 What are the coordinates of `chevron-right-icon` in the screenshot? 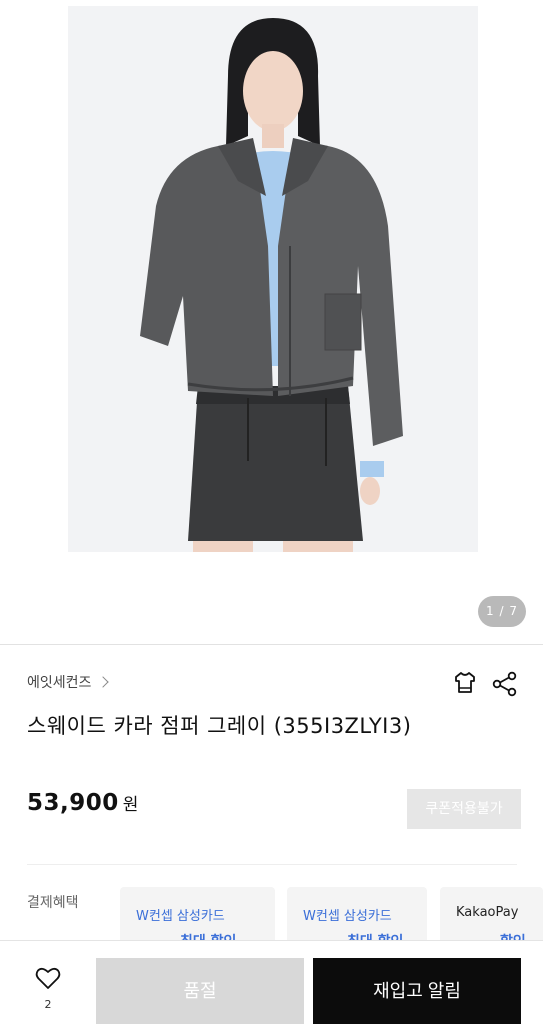 It's located at (103, 682).